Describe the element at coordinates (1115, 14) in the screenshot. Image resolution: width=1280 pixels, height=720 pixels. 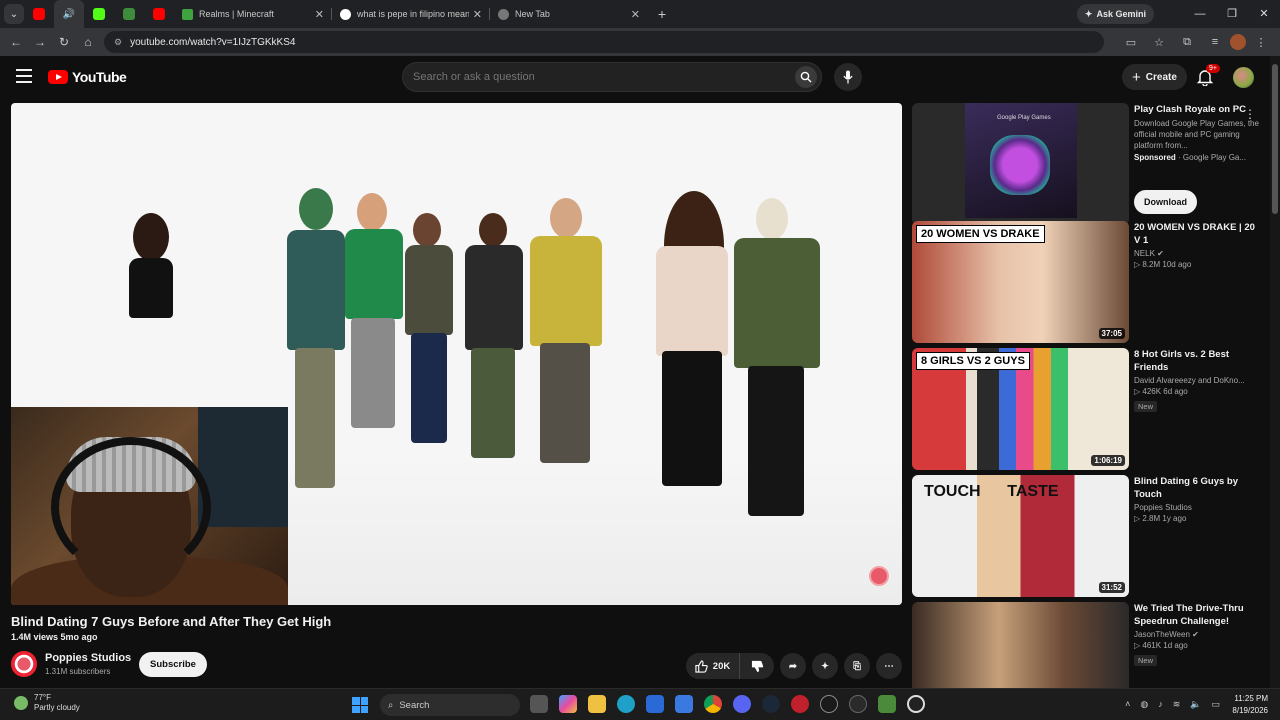
I see `ask-gemini-button: ✦ Ask Gemini` at that location.